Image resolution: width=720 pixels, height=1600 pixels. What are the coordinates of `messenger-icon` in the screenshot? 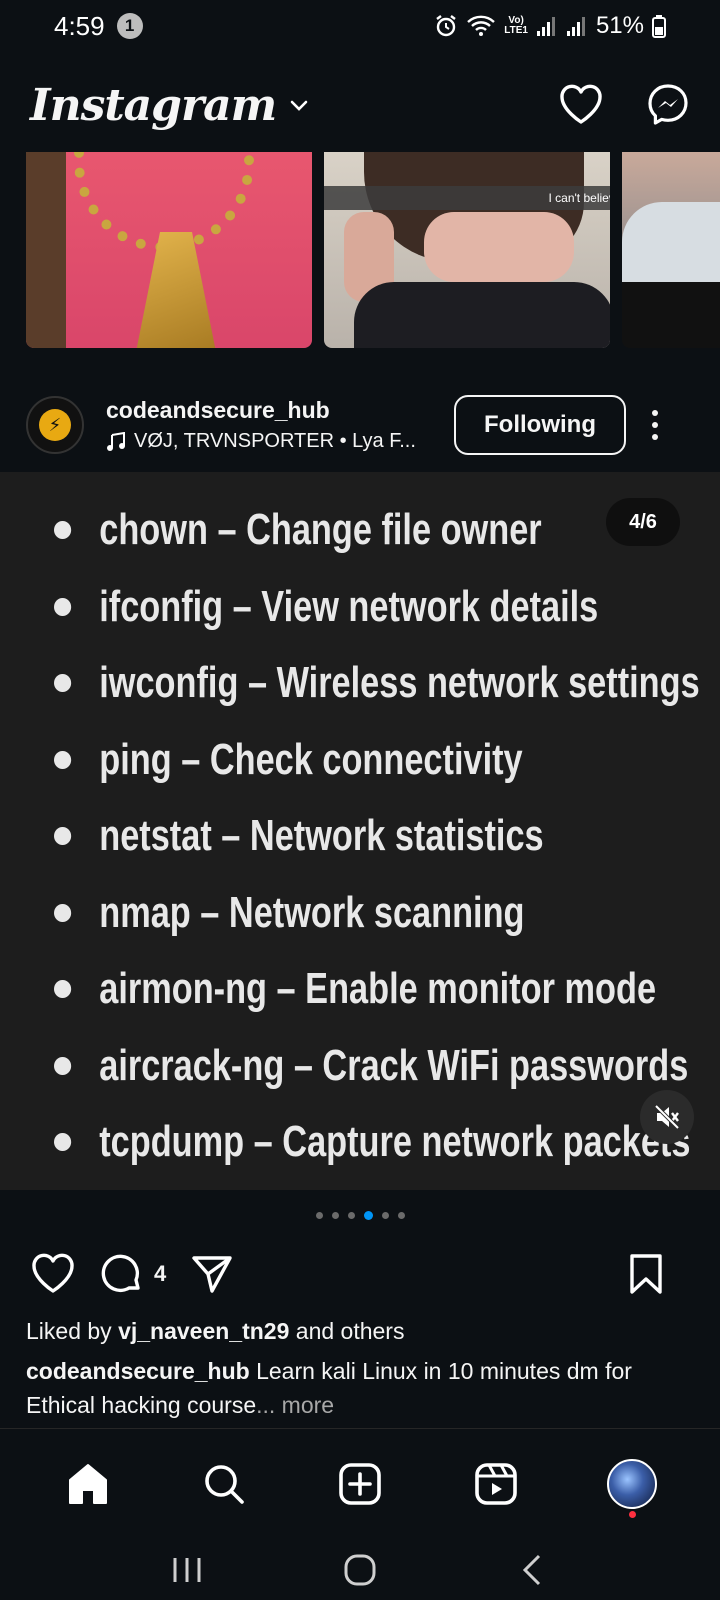 It's located at (668, 105).